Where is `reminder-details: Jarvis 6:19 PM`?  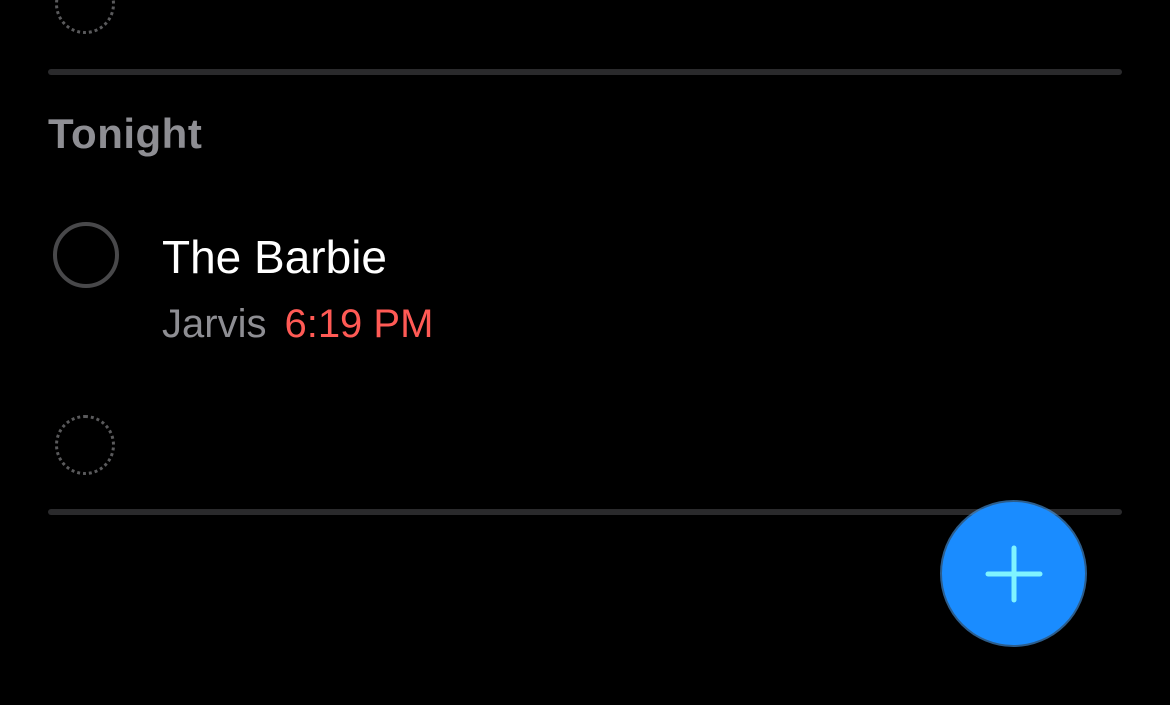 reminder-details: Jarvis 6:19 PM is located at coordinates (297, 324).